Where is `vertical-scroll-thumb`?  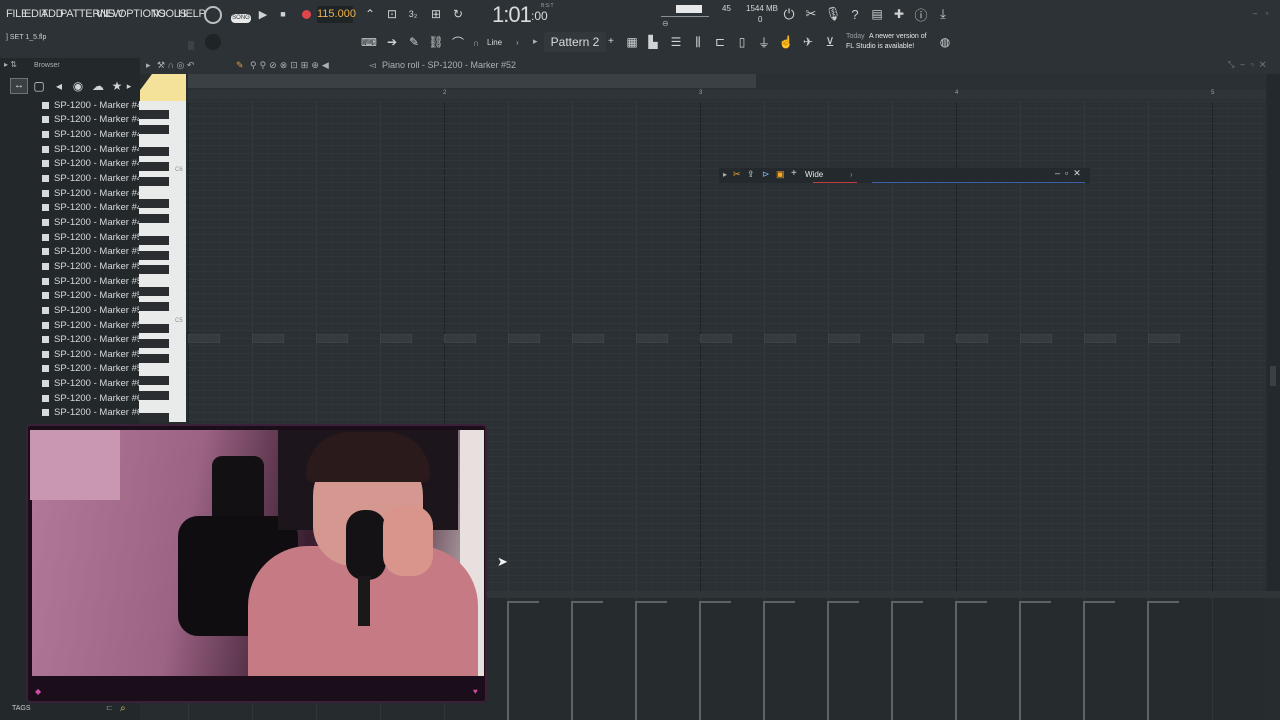 vertical-scroll-thumb is located at coordinates (1273, 376).